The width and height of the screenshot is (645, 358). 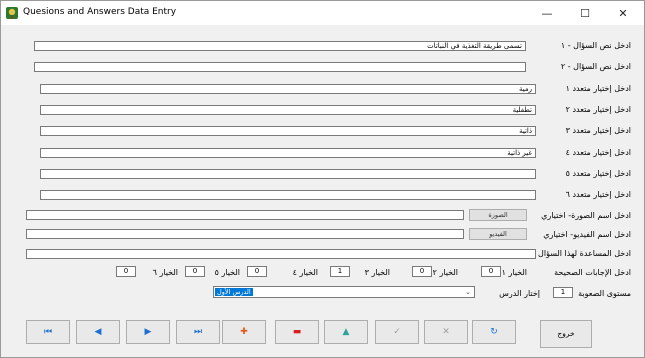 What do you see at coordinates (598, 130) in the screenshot?
I see `choice3-label: ادخل إختيار متعدد ٣` at bounding box center [598, 130].